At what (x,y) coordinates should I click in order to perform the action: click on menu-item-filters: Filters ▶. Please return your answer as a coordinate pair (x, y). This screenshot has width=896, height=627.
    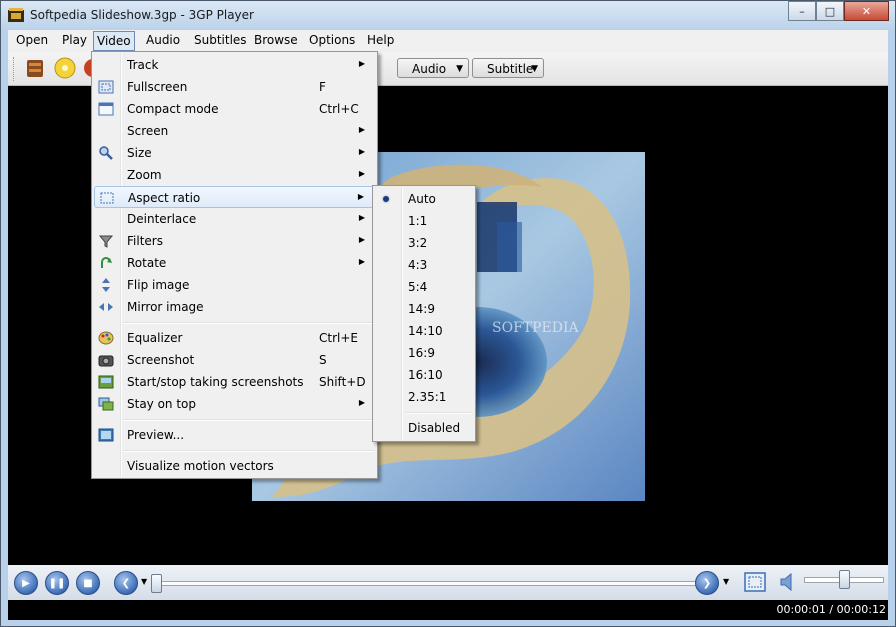
    Looking at the image, I should click on (234, 241).